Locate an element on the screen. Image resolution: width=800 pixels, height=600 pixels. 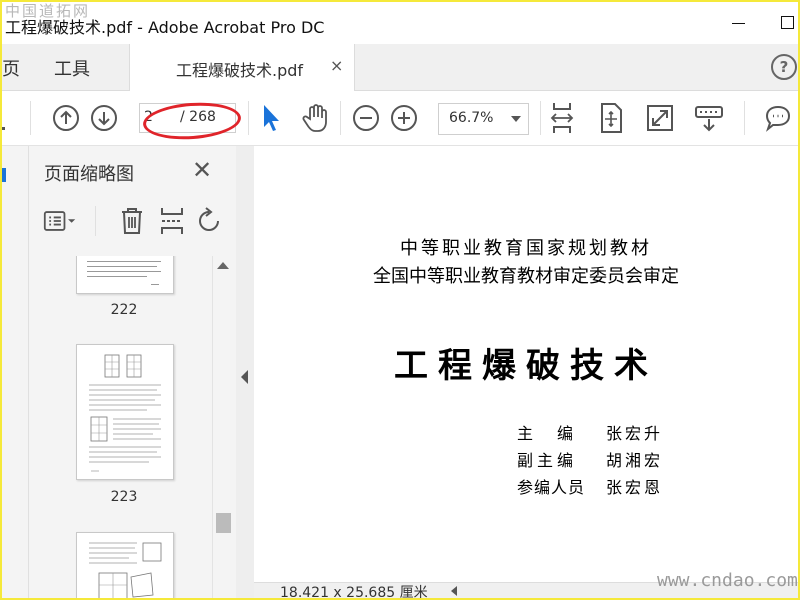
menu-tools: 工具 is located at coordinates (72, 68).